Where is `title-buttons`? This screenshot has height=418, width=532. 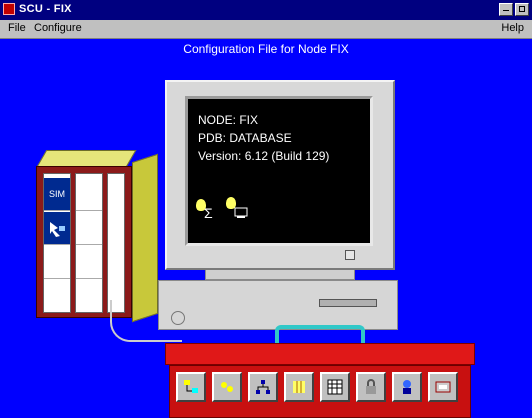 title-buttons is located at coordinates (513, 9).